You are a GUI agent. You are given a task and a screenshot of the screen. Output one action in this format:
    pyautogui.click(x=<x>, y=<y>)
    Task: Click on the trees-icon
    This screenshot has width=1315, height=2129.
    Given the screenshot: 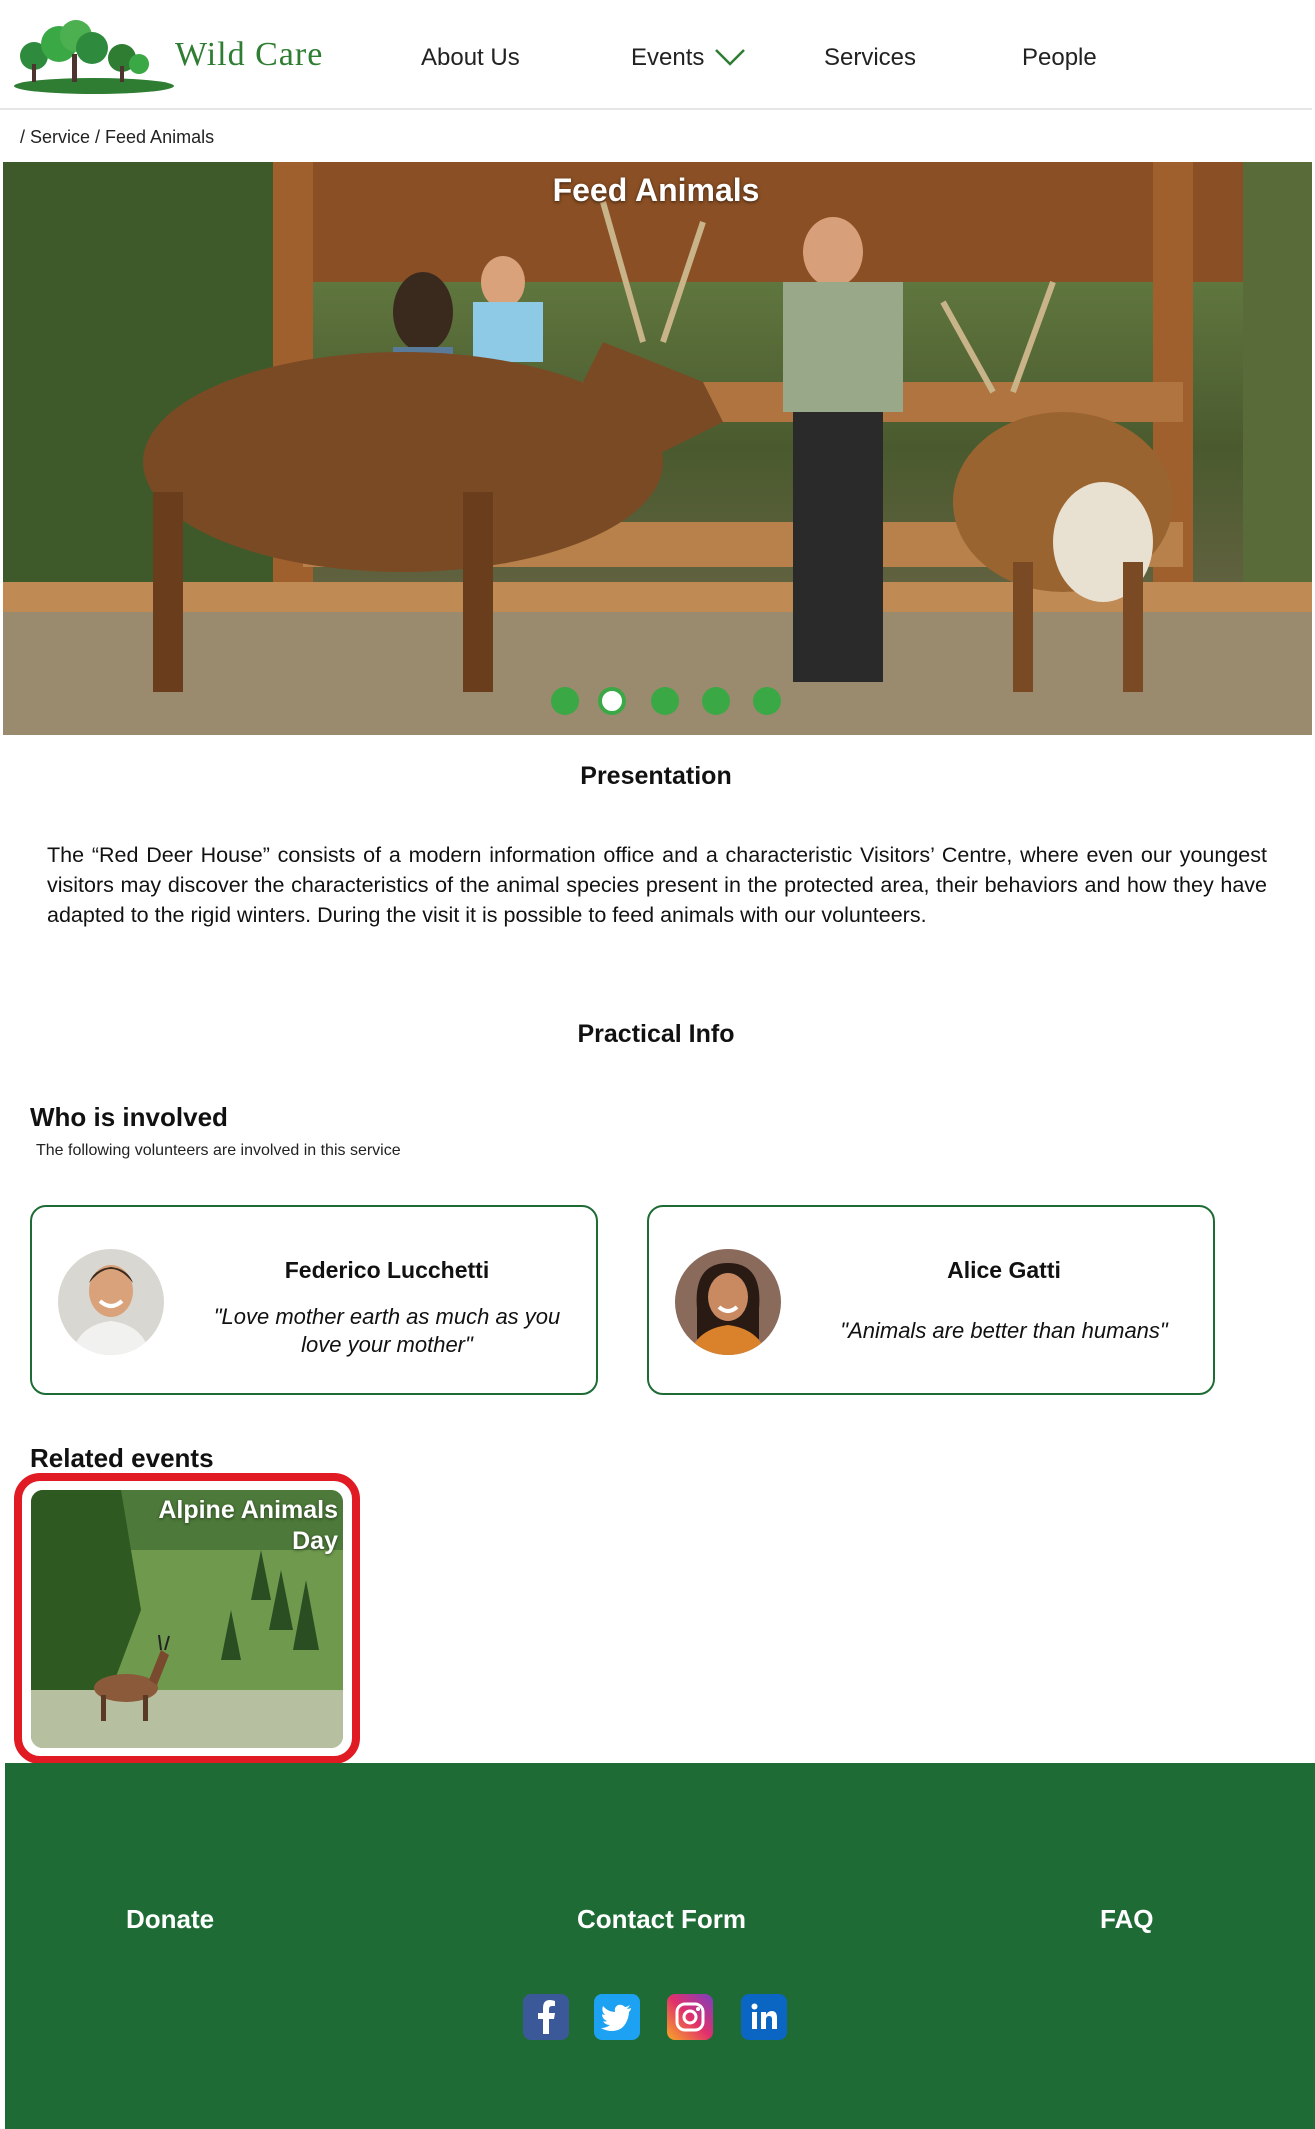 What is the action you would take?
    pyautogui.click(x=94, y=57)
    